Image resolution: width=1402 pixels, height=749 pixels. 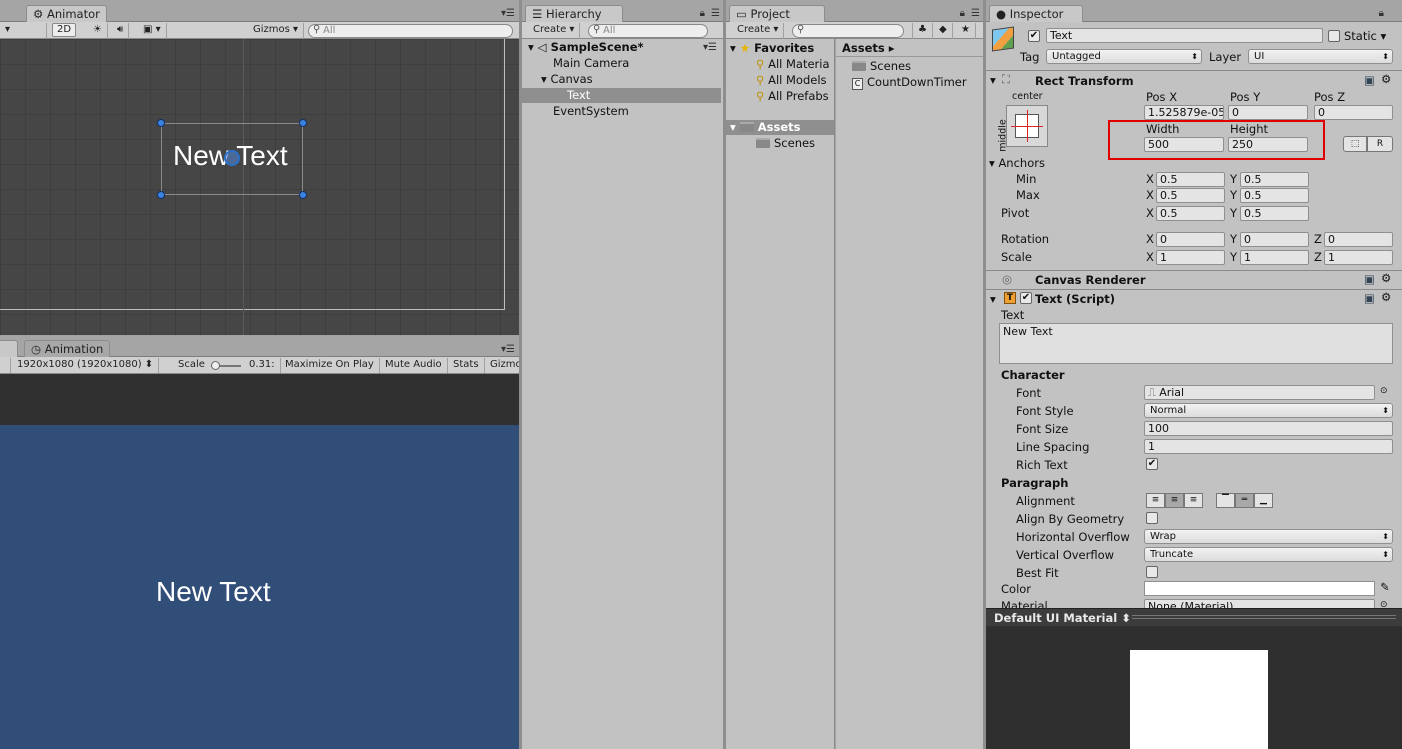 What do you see at coordinates (591, 111) in the screenshot?
I see `hierarchy-item: EventSystem` at bounding box center [591, 111].